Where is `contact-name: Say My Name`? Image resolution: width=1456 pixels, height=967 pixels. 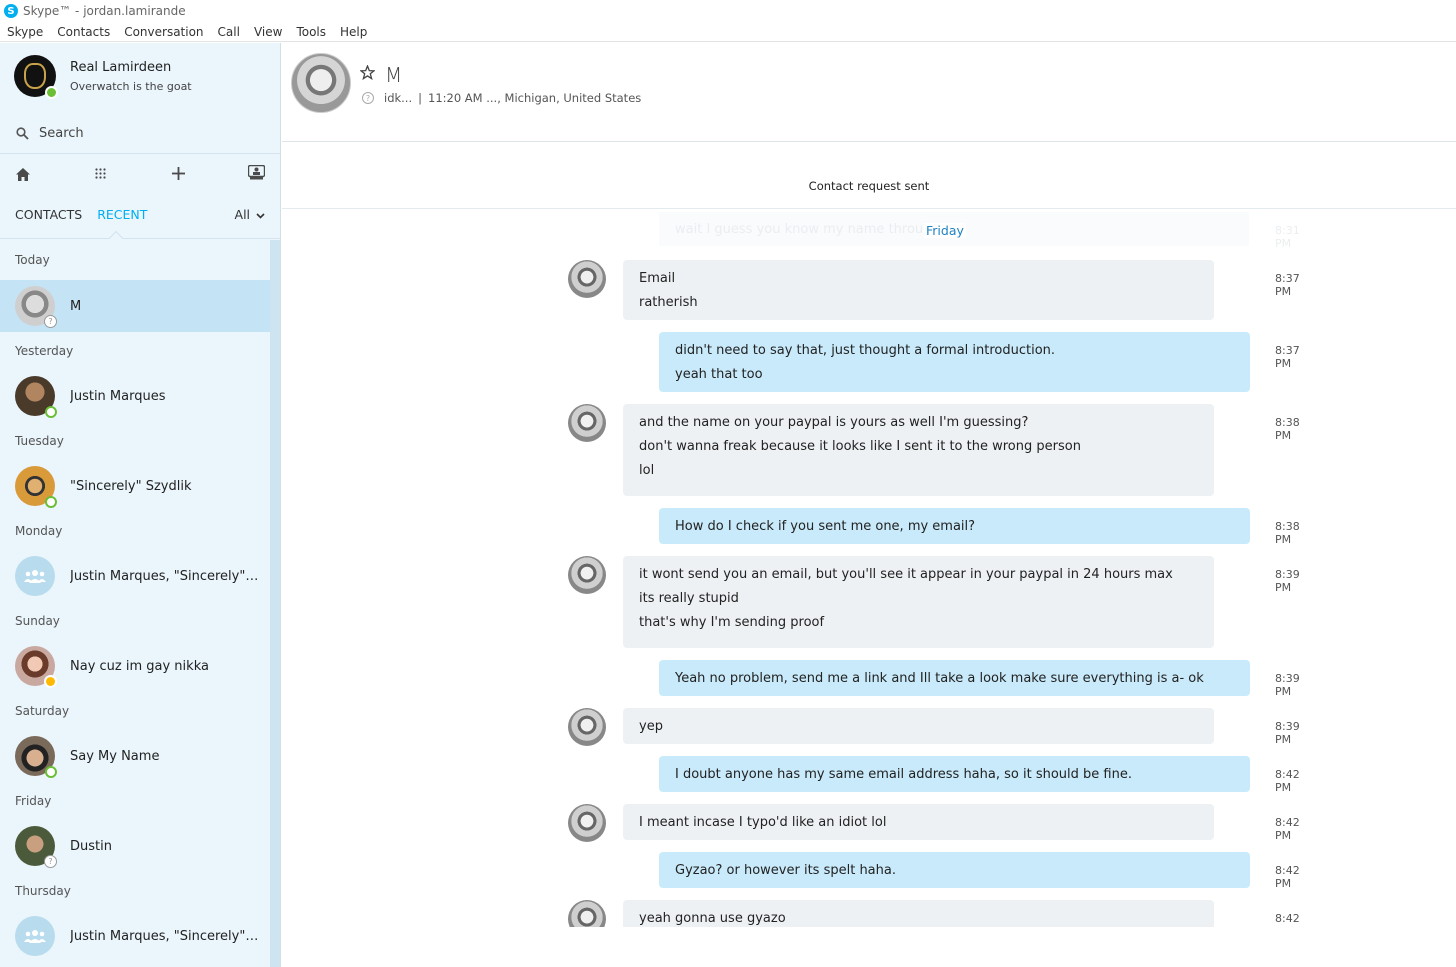
contact-name: Say My Name is located at coordinates (115, 756).